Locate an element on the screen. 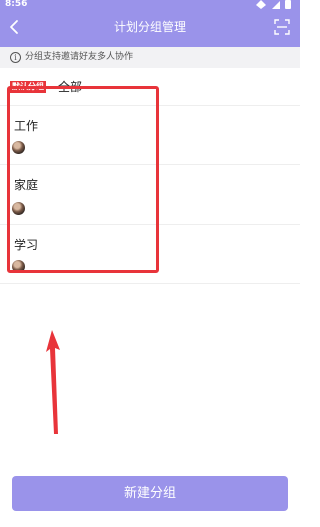 The width and height of the screenshot is (320, 527). group-name: 工作 is located at coordinates (26, 126).